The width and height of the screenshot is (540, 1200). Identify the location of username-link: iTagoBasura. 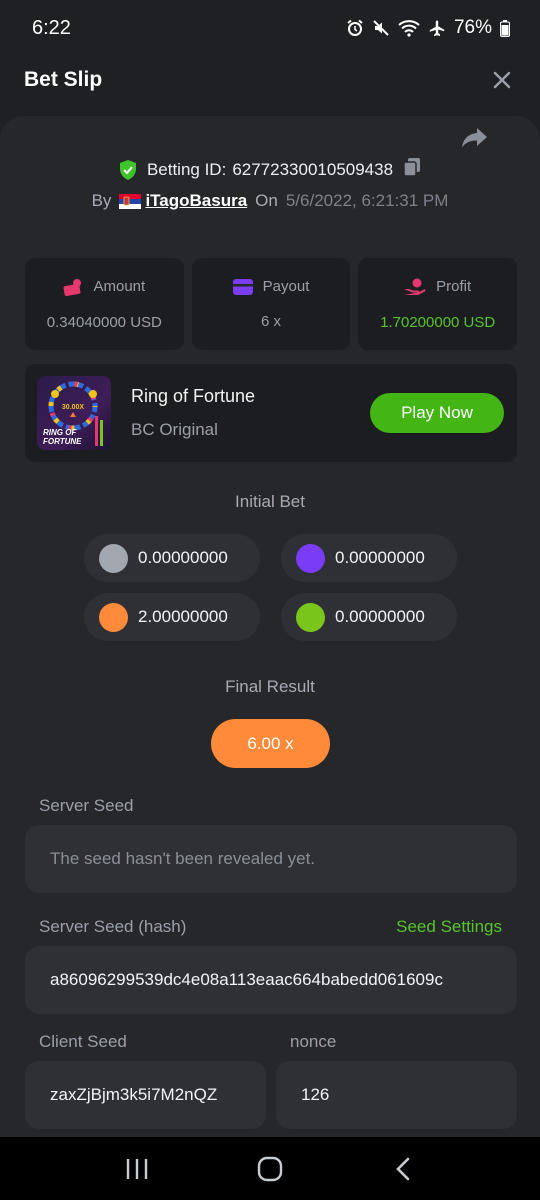
(183, 201).